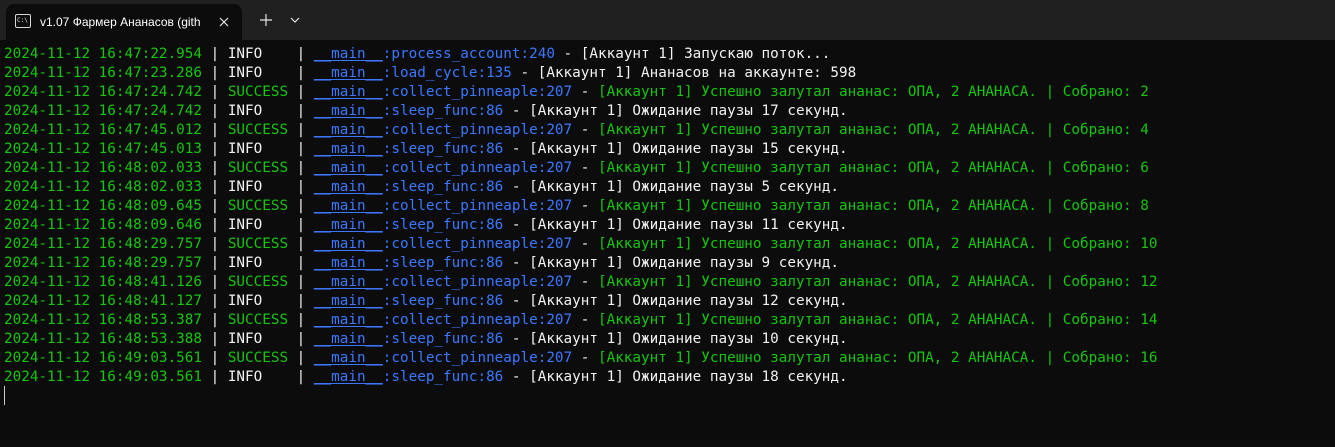 The image size is (1335, 447). I want to click on tab-dropdown-button, so click(295, 20).